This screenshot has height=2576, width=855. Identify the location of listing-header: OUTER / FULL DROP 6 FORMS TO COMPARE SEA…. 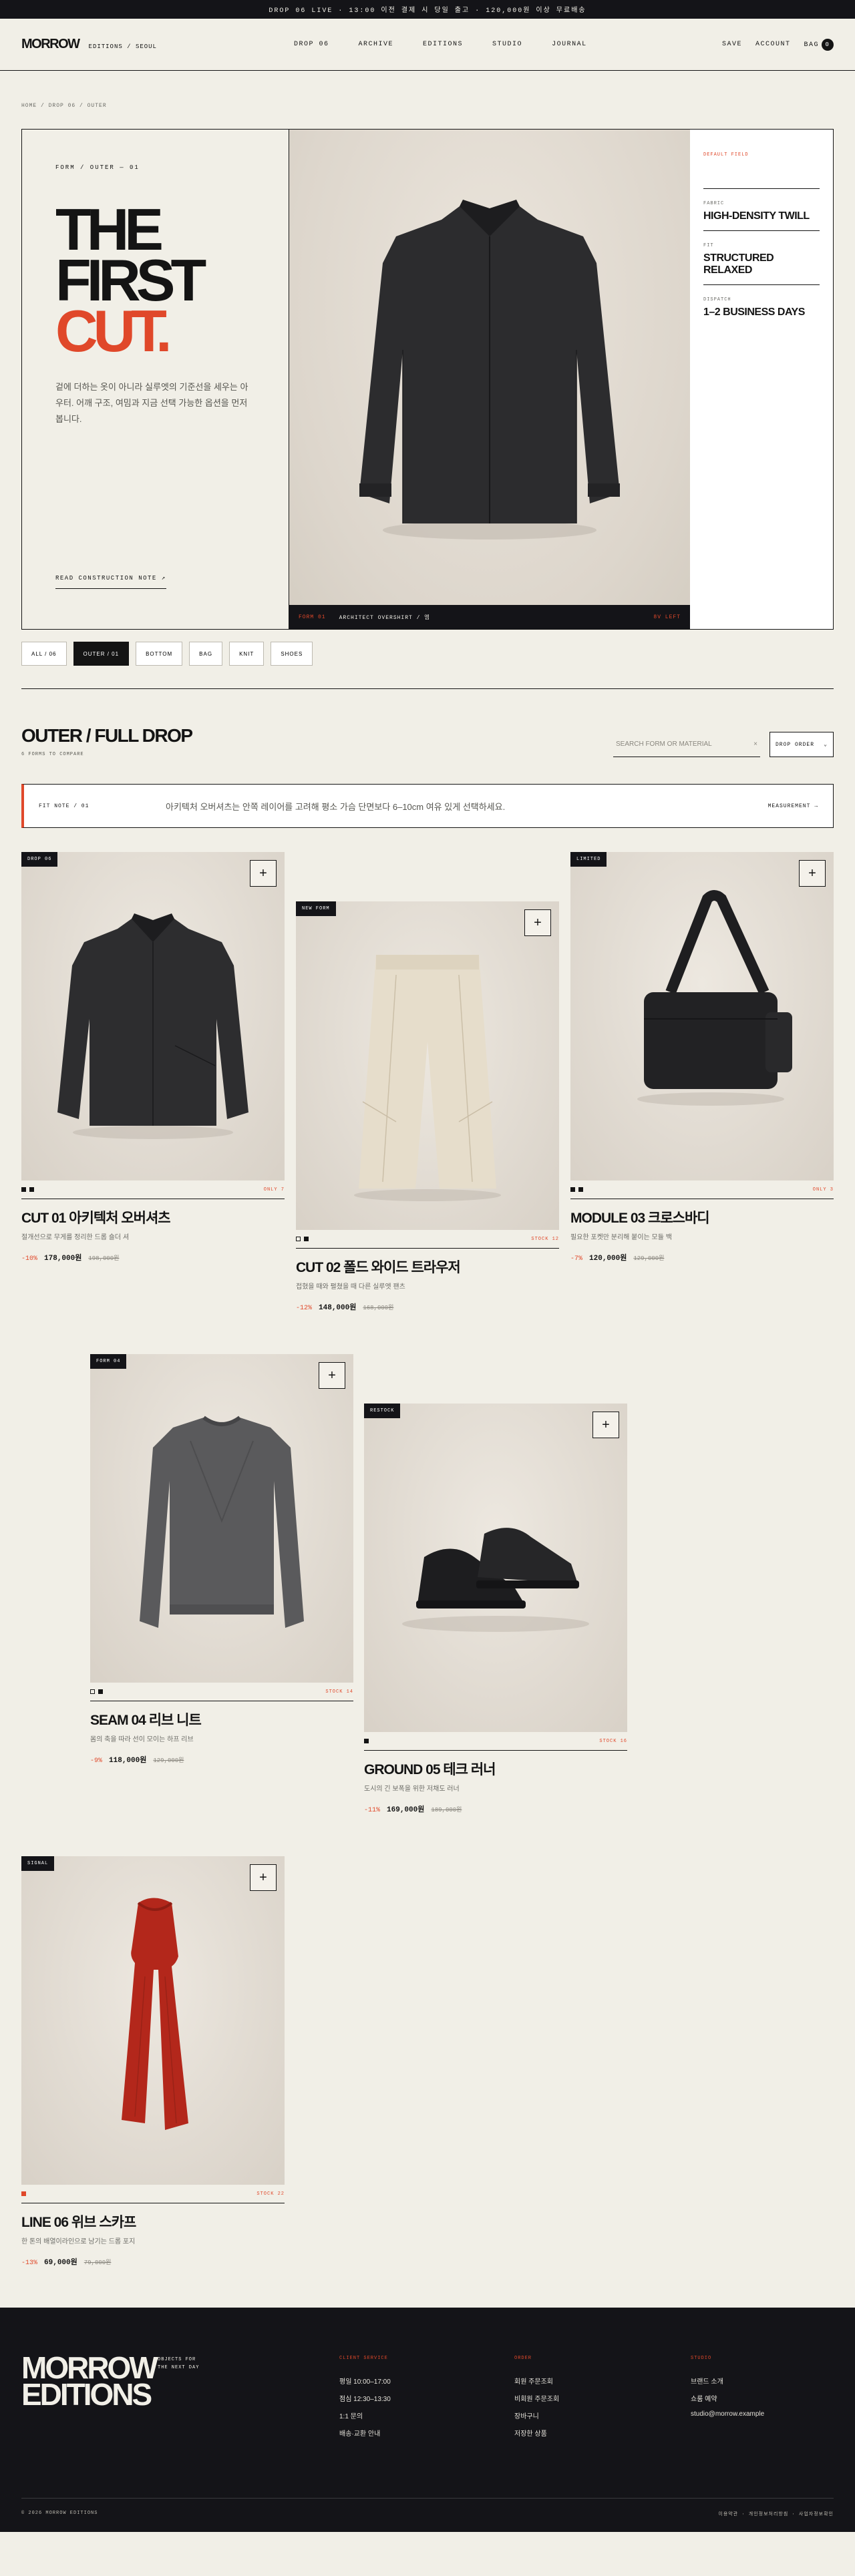
(427, 741).